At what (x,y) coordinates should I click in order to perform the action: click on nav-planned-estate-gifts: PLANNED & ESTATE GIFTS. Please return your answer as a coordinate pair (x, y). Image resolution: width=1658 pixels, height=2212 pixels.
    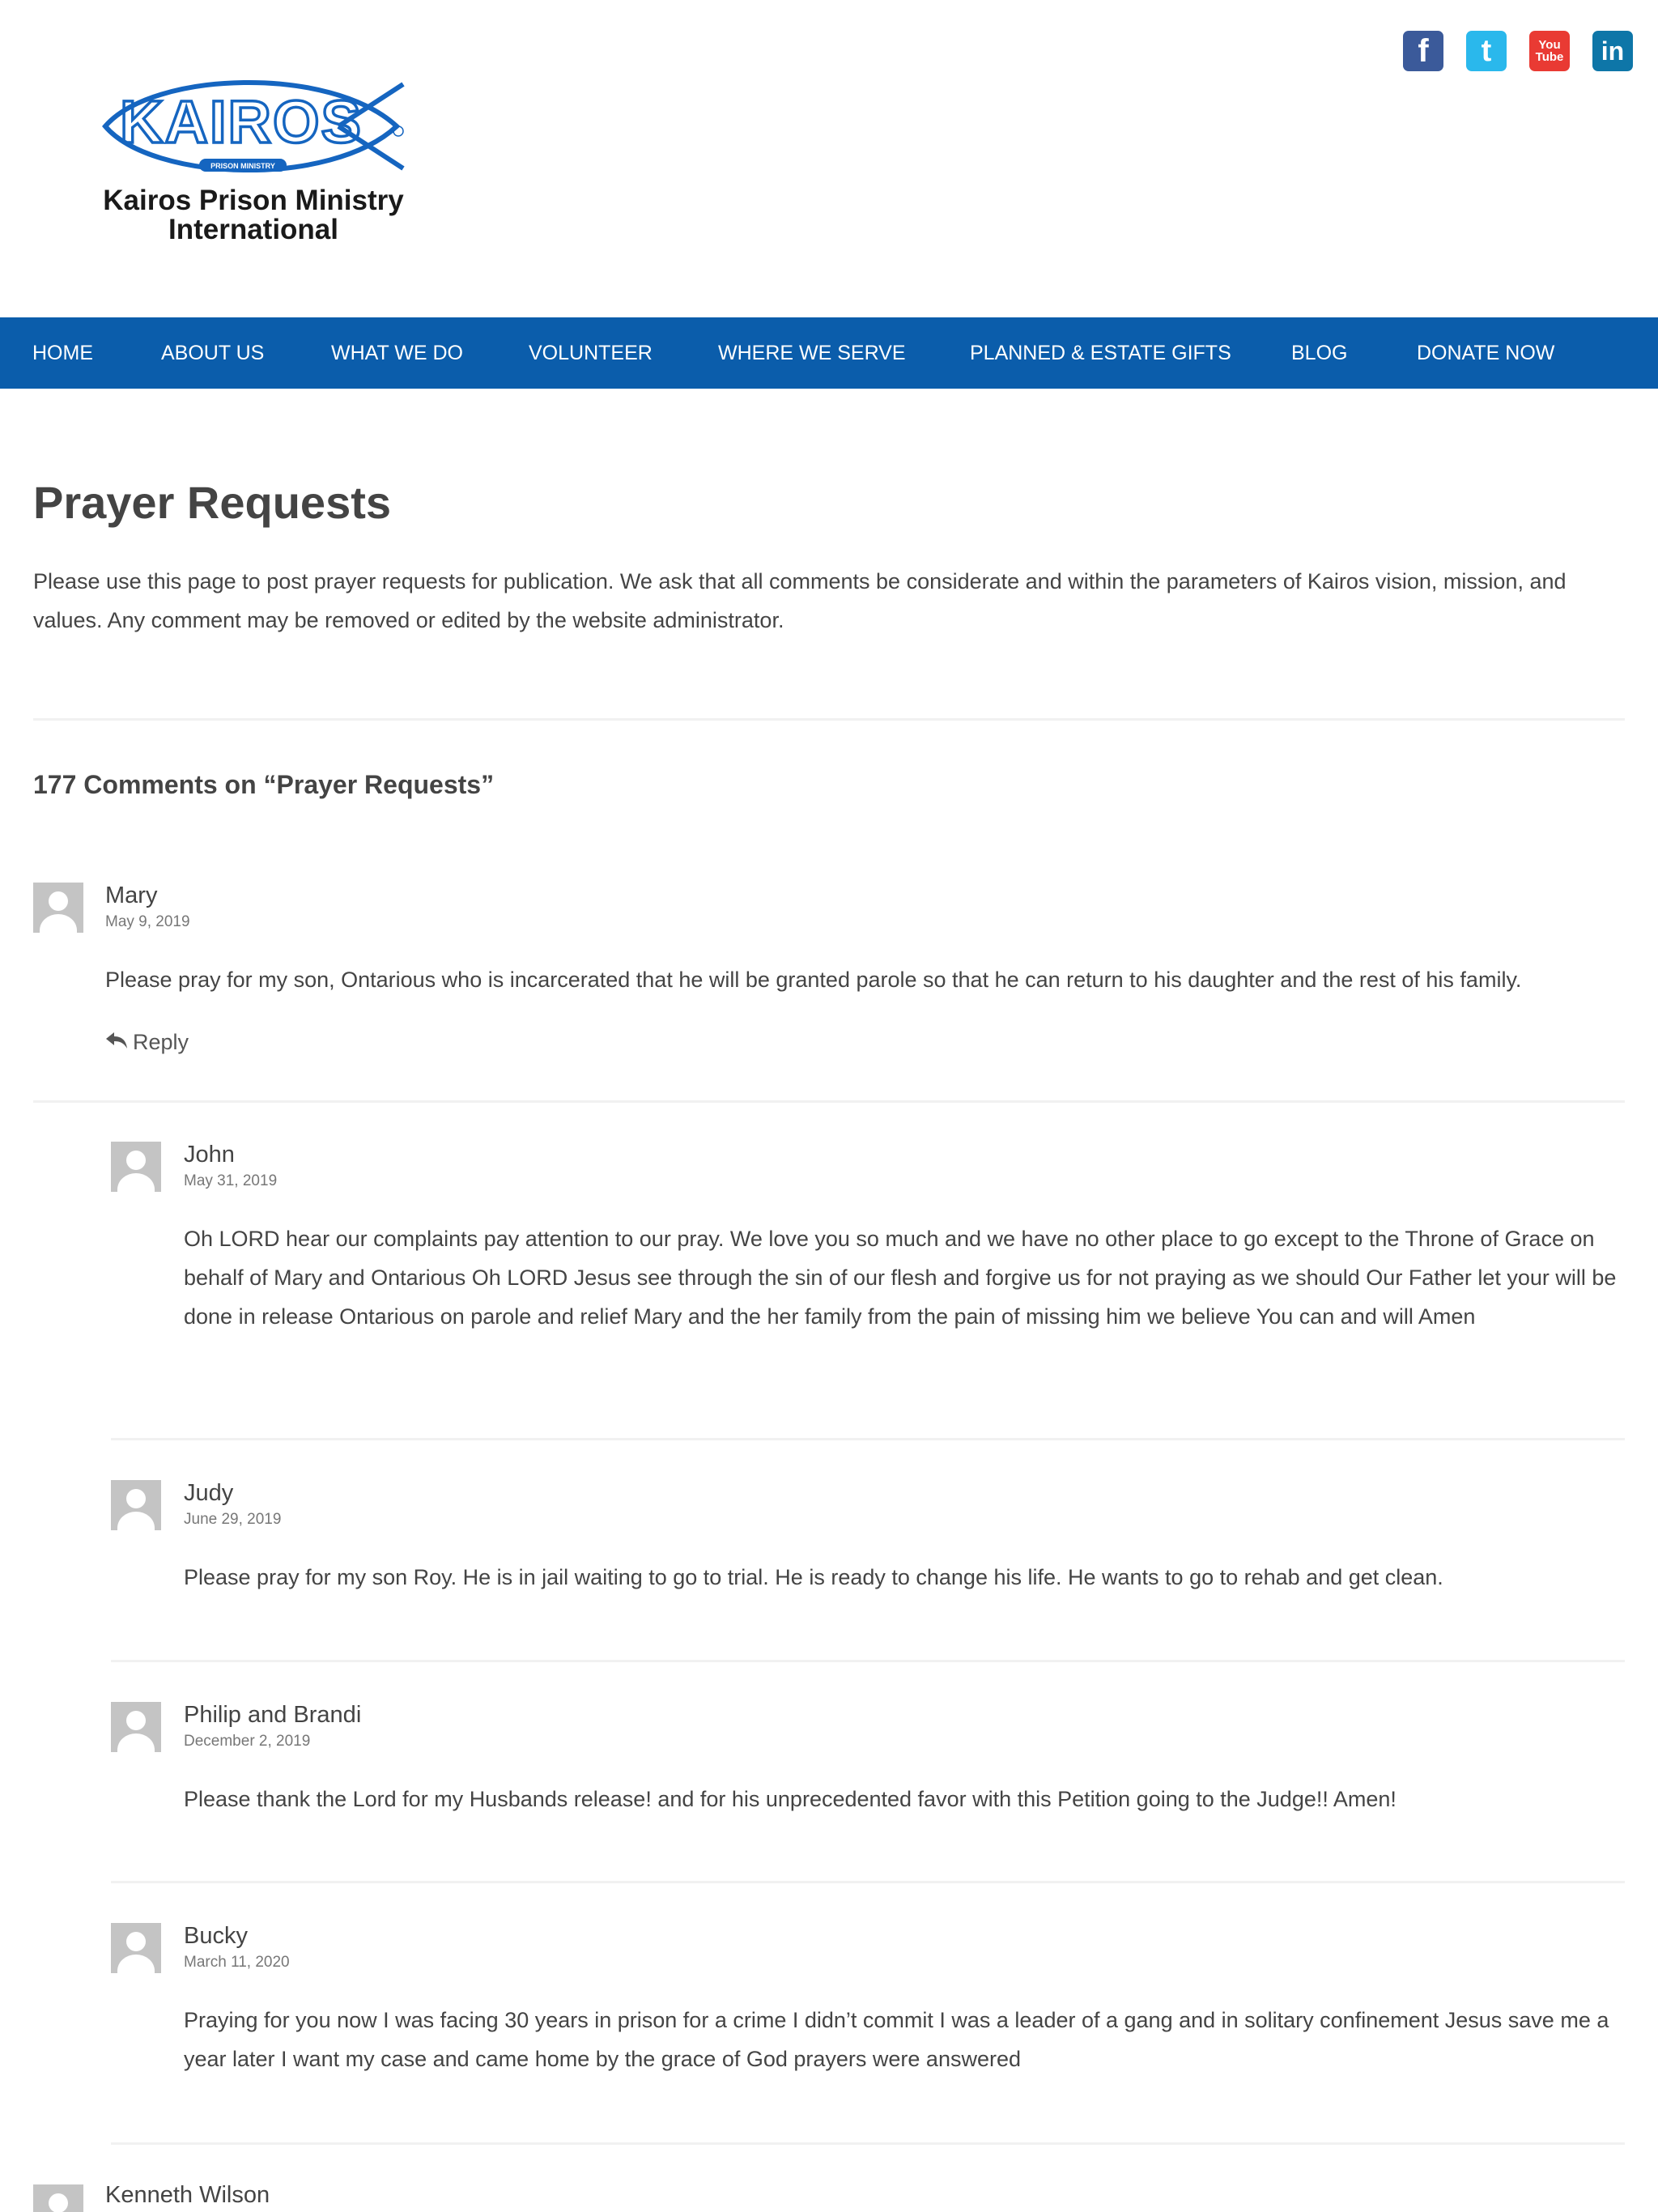
    Looking at the image, I should click on (1100, 353).